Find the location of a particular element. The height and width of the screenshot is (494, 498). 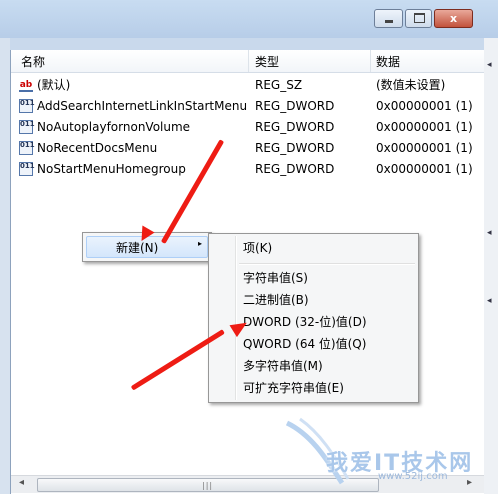

menu-item-qword-value: QWORD (64 位)值(Q) is located at coordinates (304, 344).